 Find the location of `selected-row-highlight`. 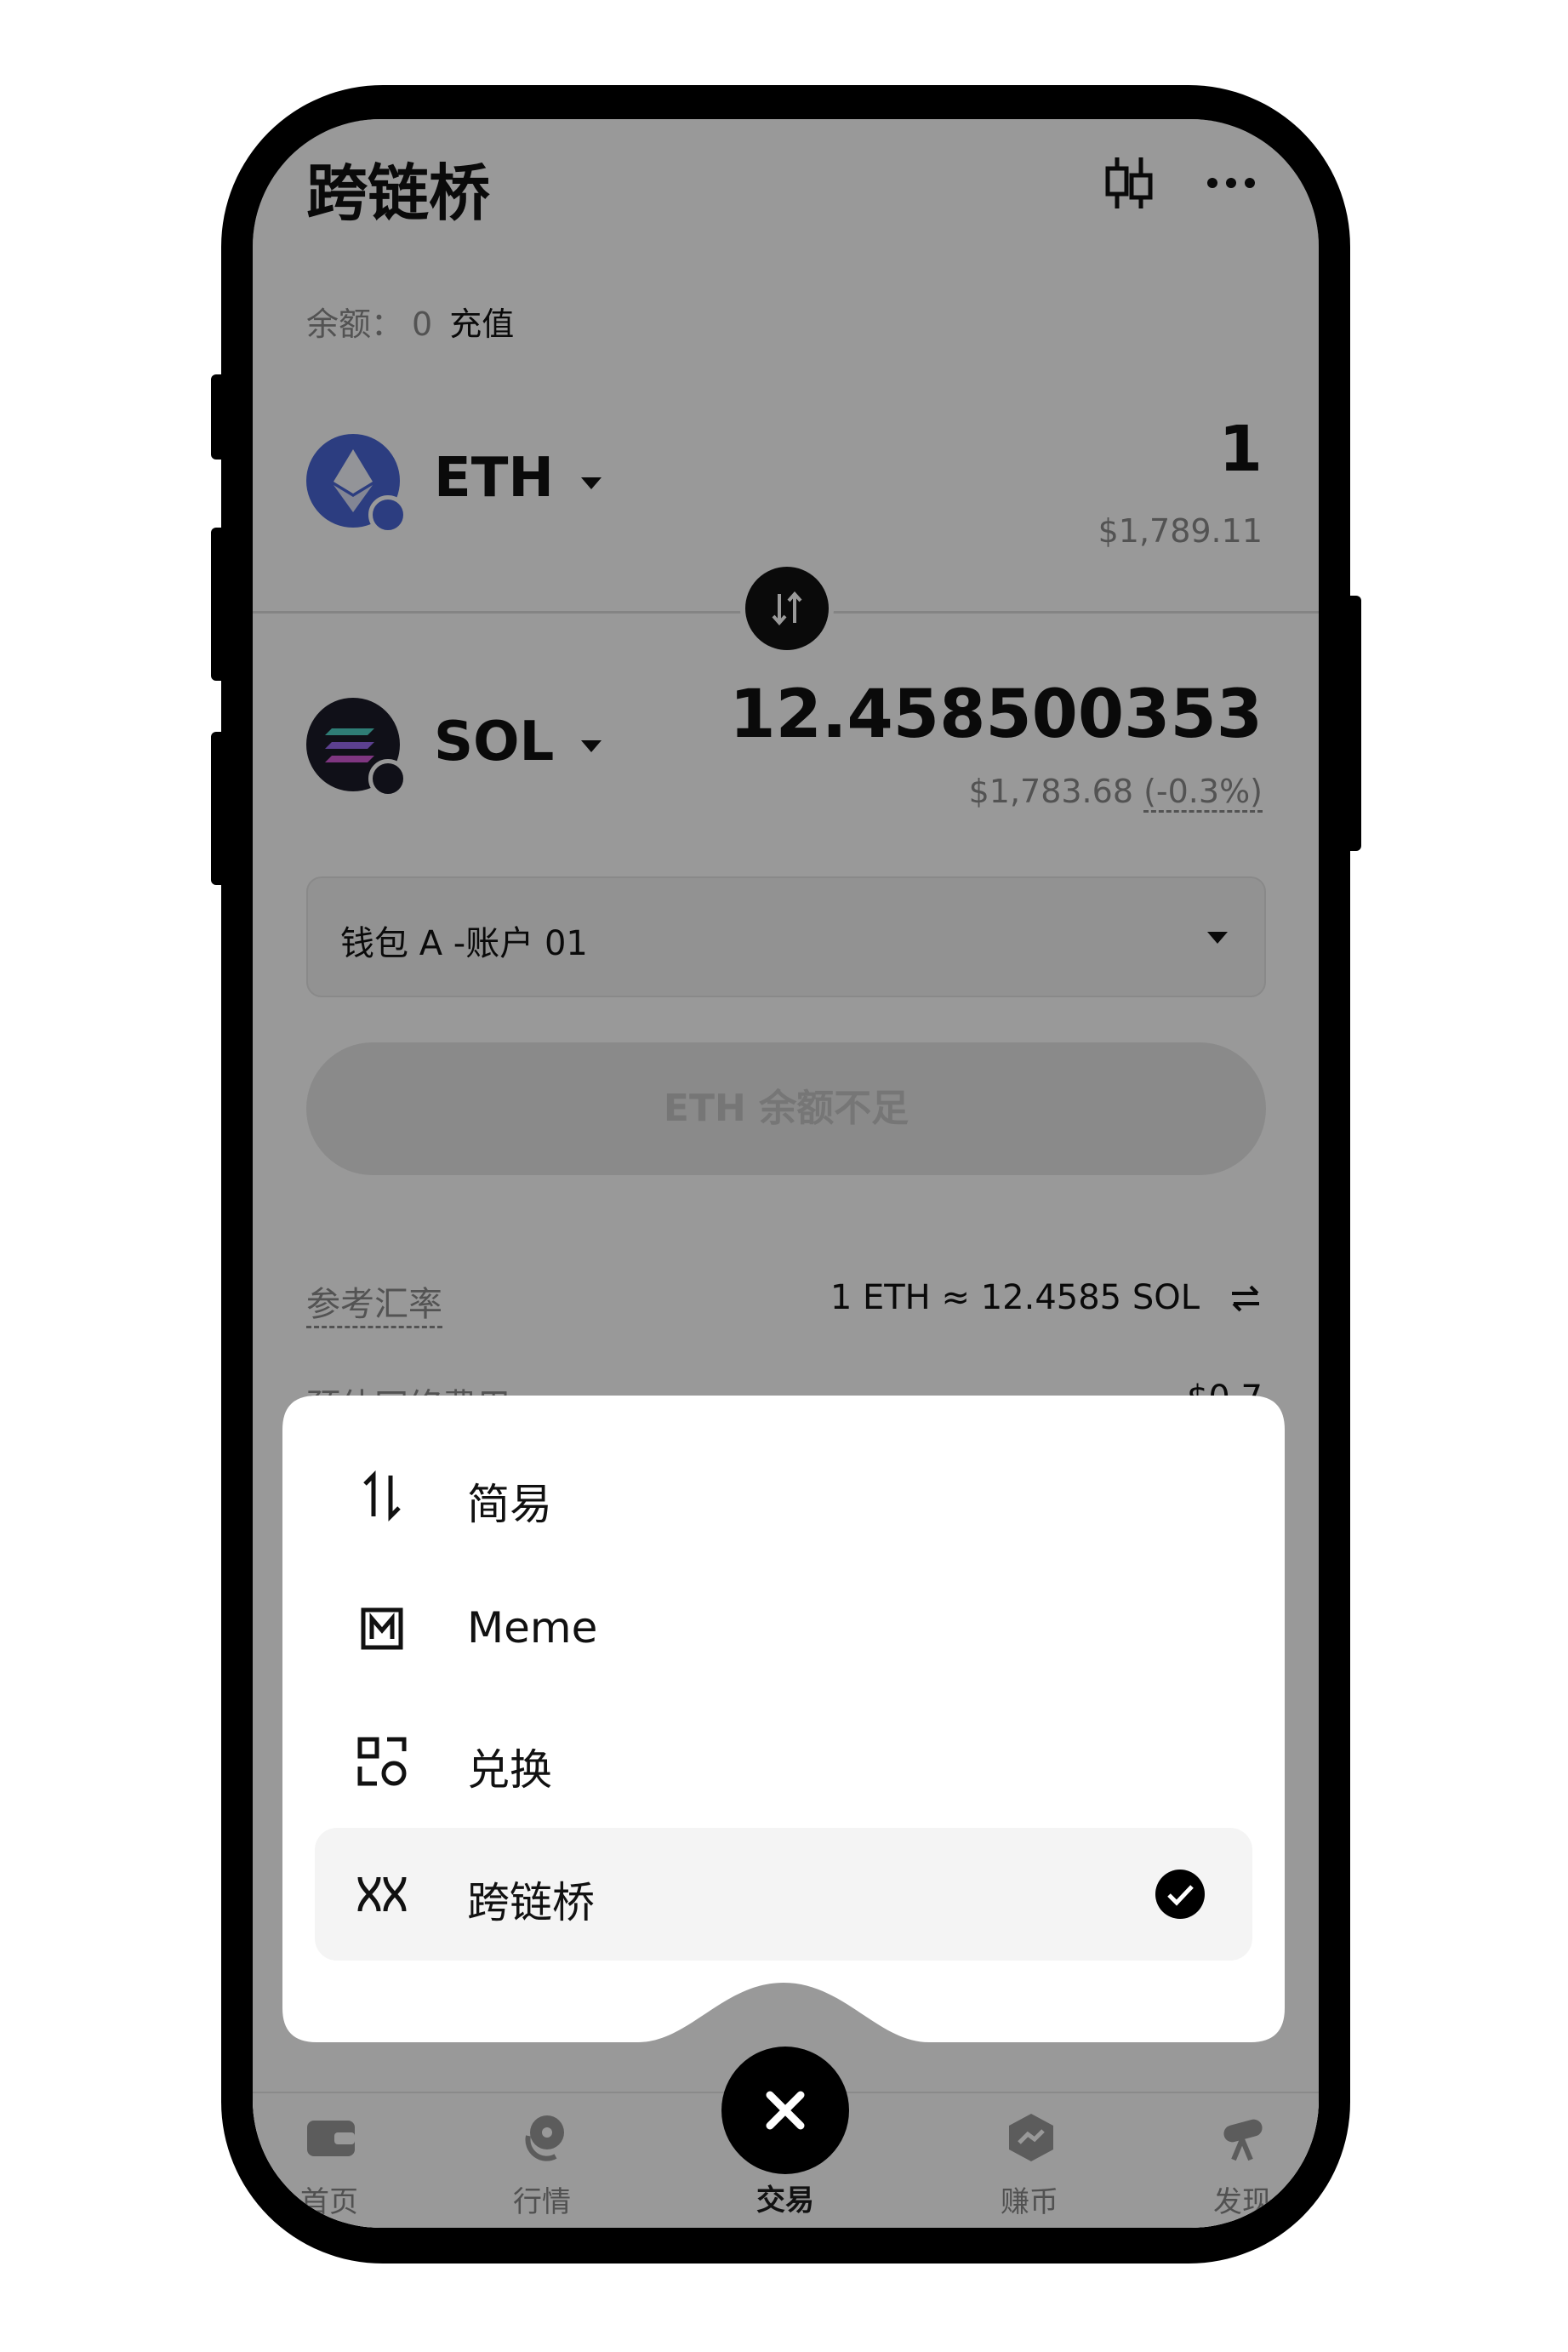

selected-row-highlight is located at coordinates (784, 1894).